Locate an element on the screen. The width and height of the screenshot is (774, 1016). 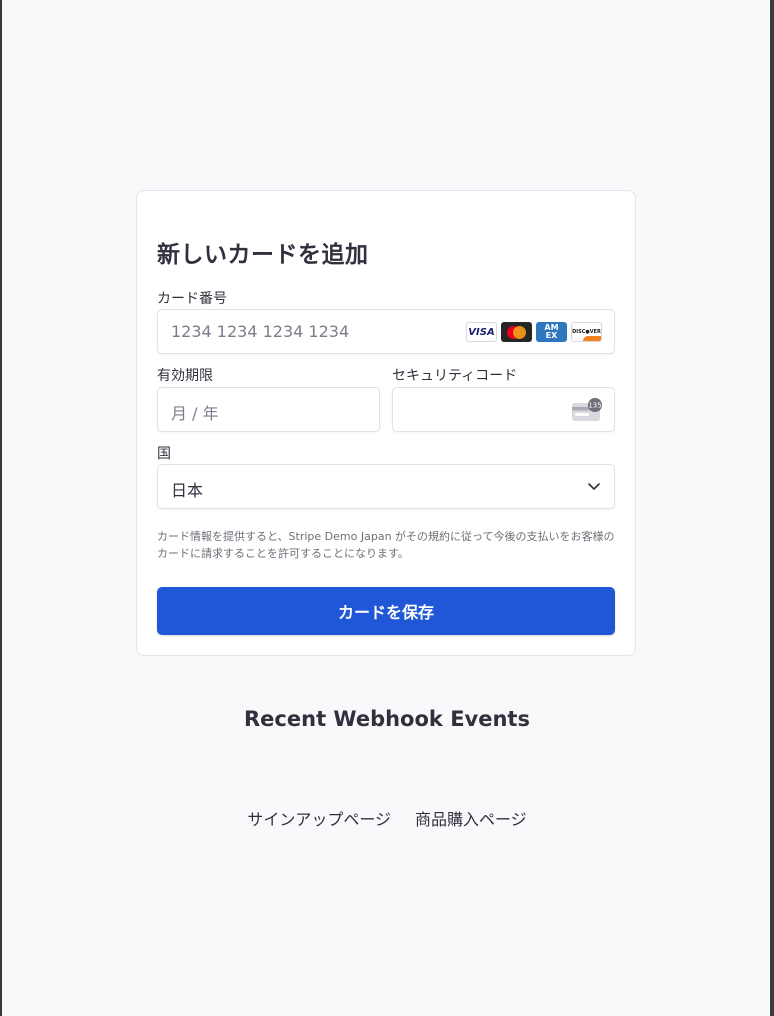
expiry-placeholder: 月 / 年 is located at coordinates (195, 413).